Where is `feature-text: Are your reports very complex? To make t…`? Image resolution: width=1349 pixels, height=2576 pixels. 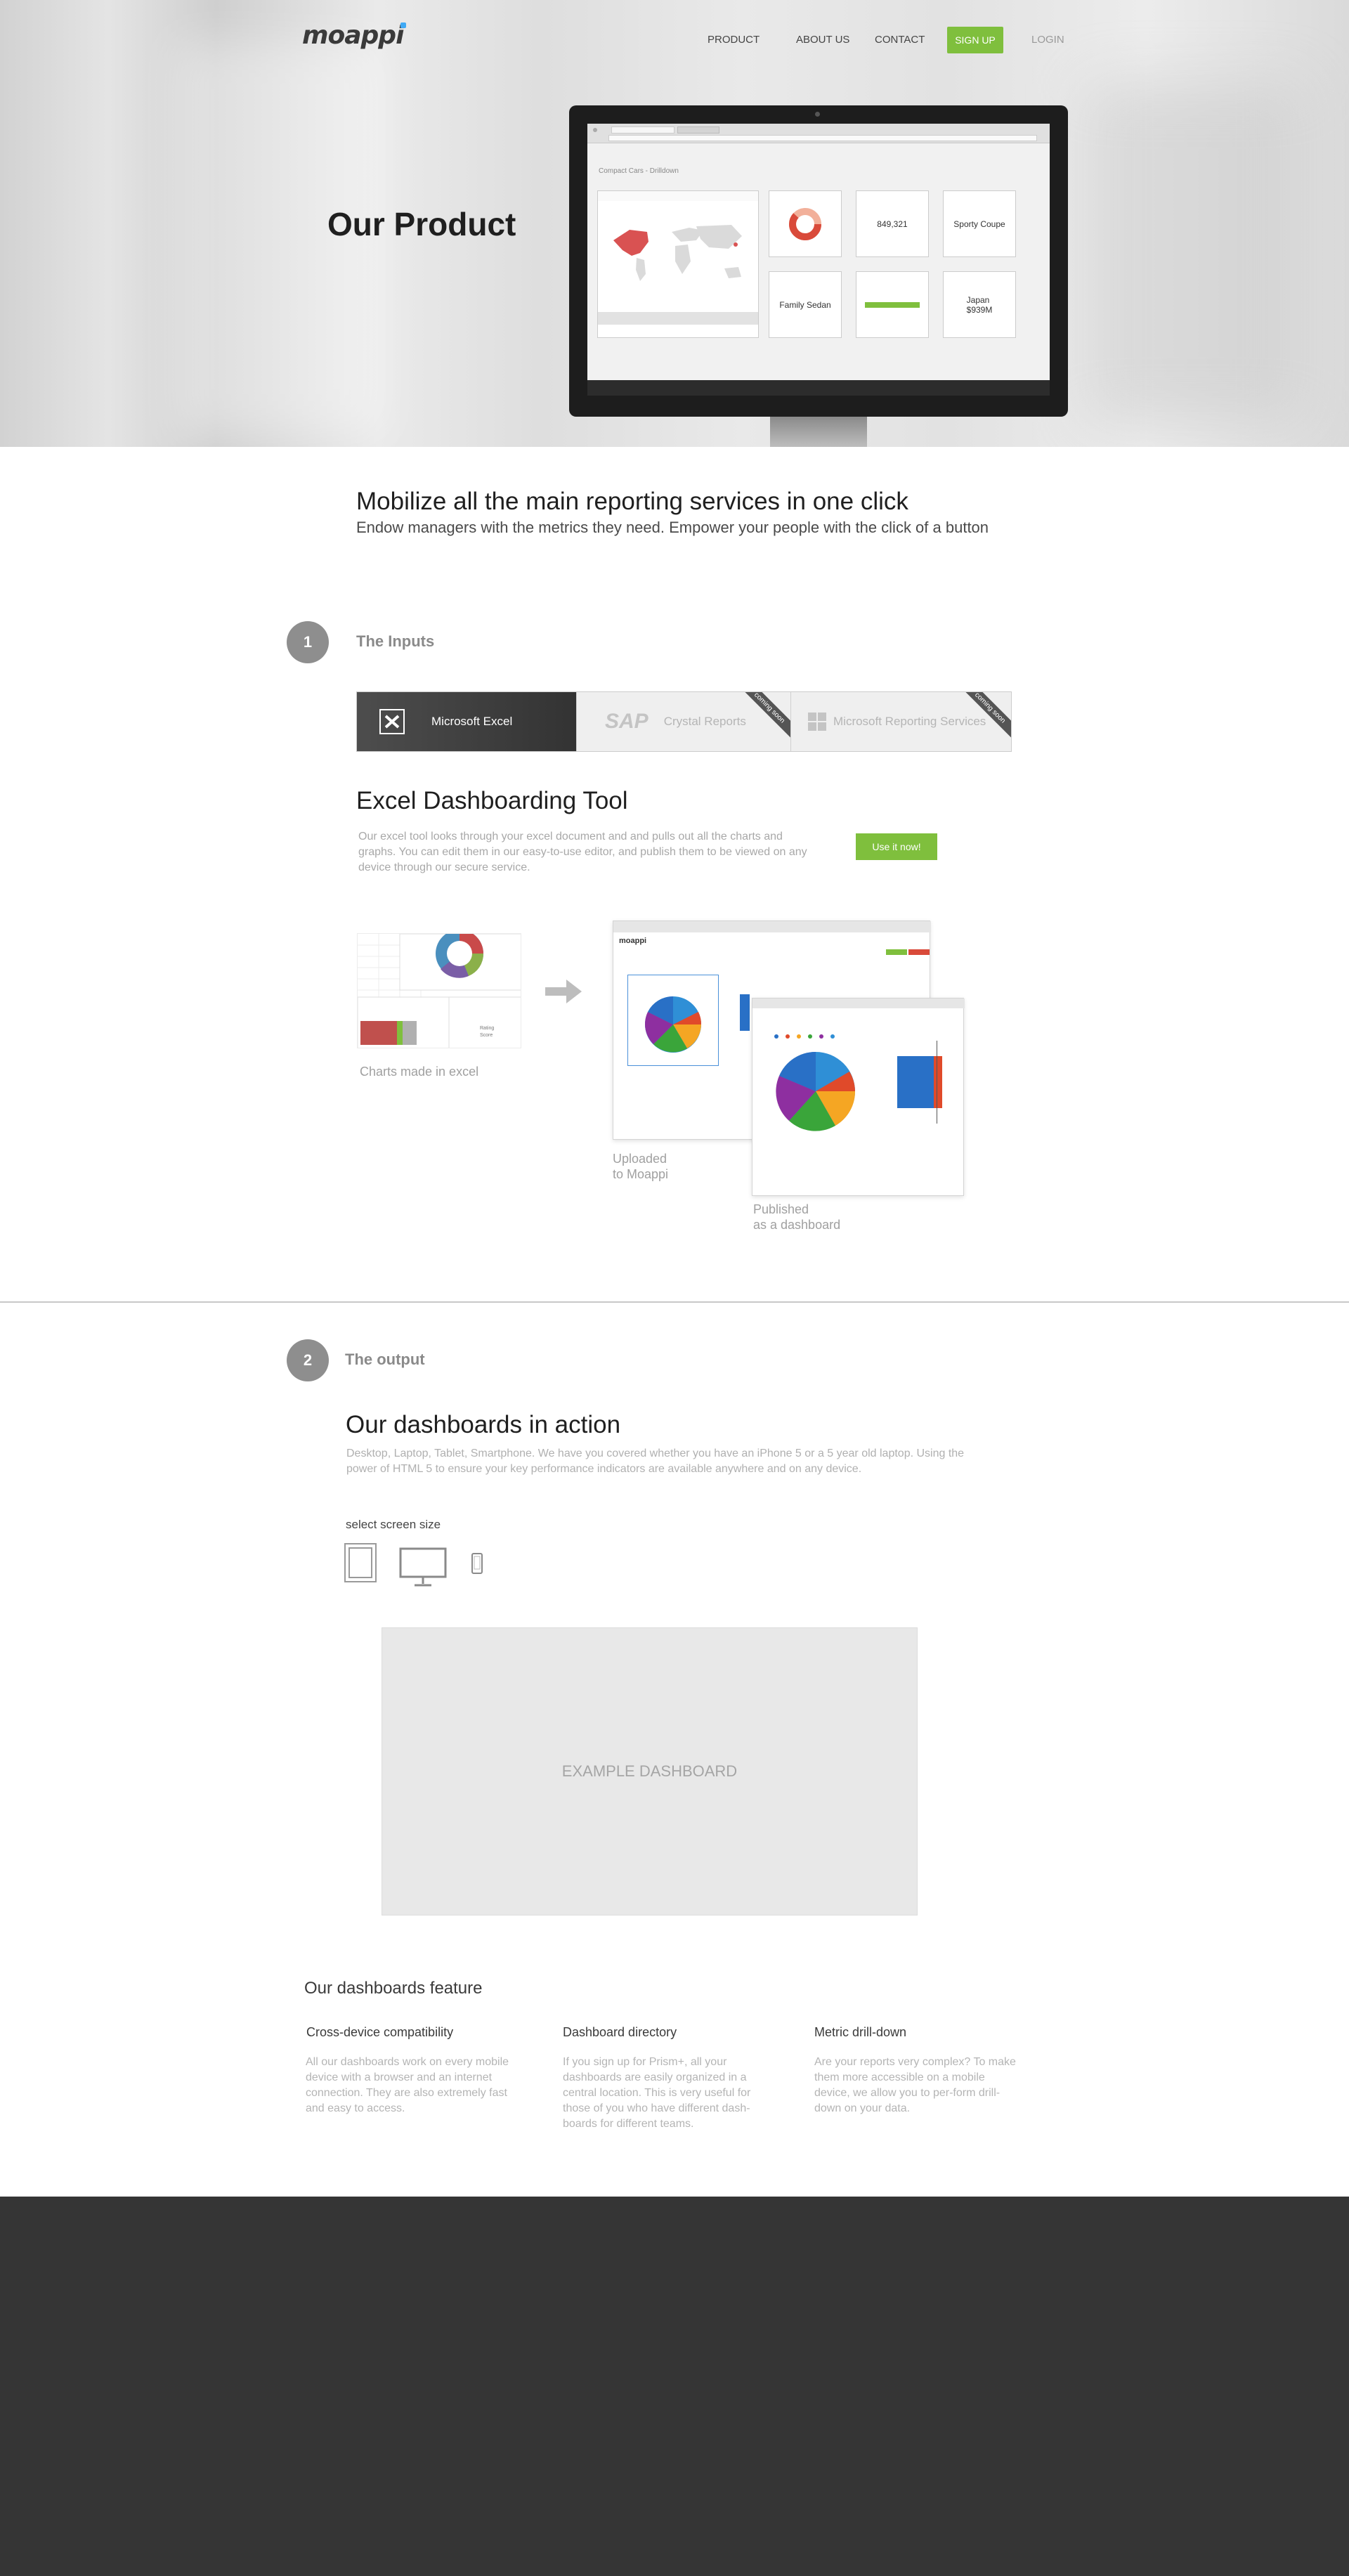 feature-text: Are your reports very complex? To make t… is located at coordinates (915, 2085).